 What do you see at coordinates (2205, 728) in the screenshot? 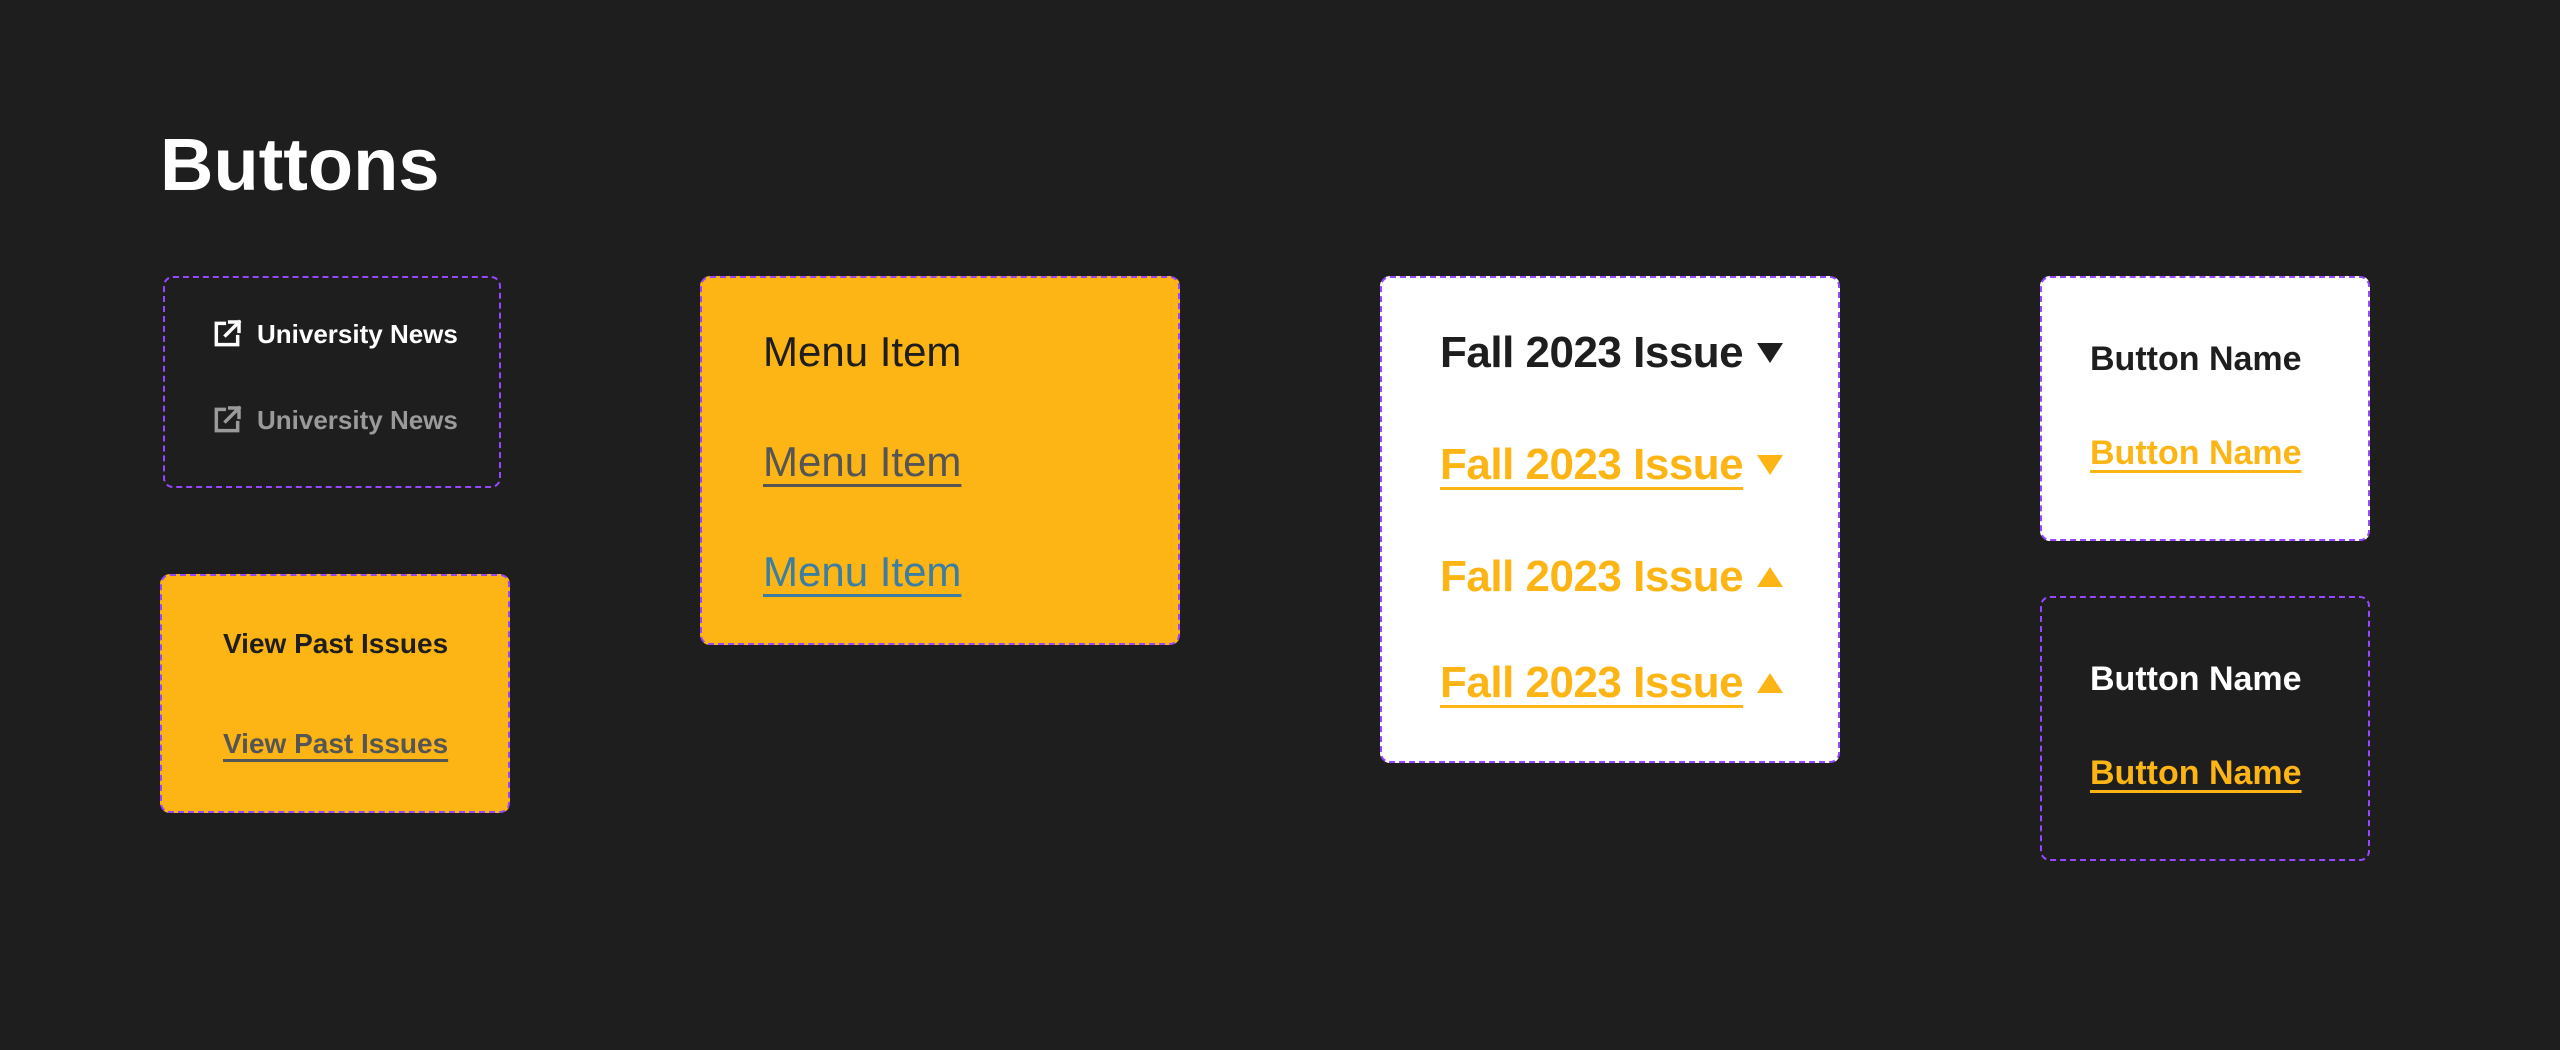
I see `button-name-dark-frame: Button Name Button Name` at bounding box center [2205, 728].